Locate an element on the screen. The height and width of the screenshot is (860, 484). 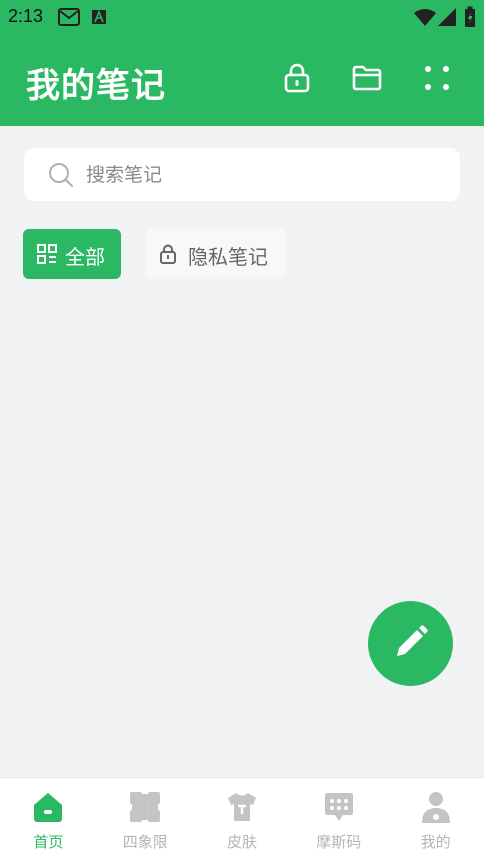
grid-icon is located at coordinates (47, 256).